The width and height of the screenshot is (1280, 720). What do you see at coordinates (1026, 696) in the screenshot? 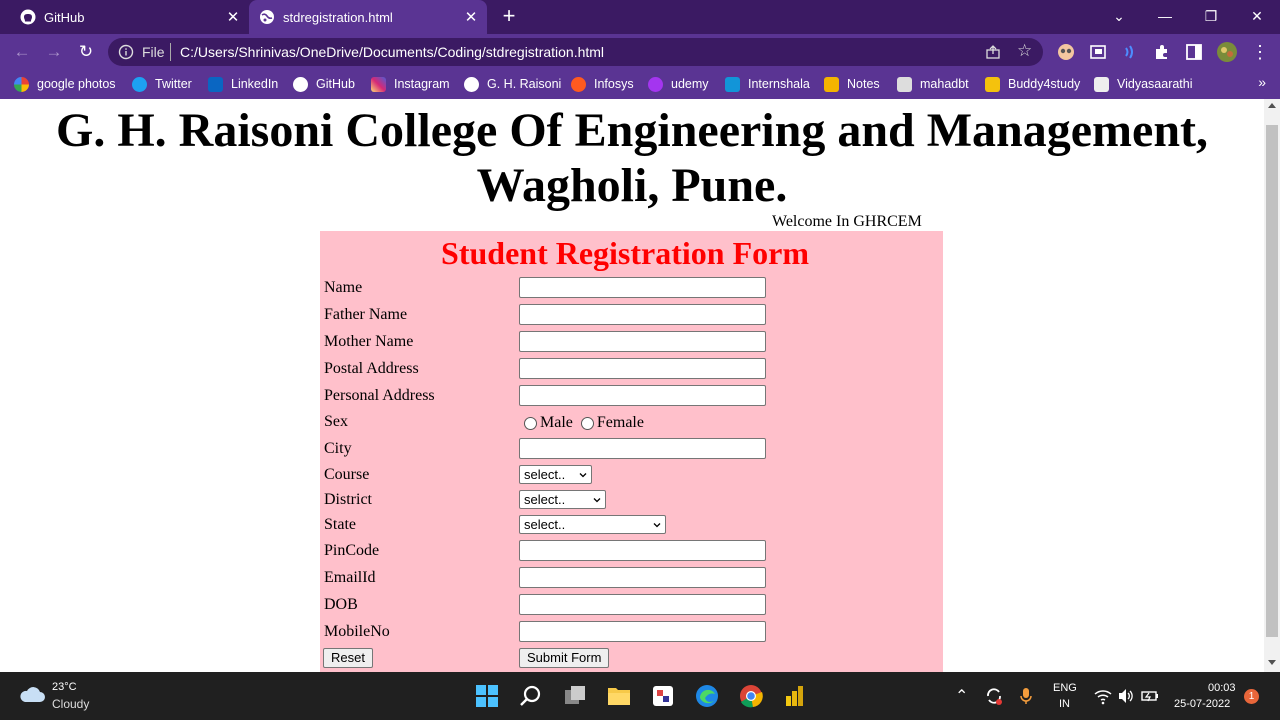
I see `microphone-icon` at bounding box center [1026, 696].